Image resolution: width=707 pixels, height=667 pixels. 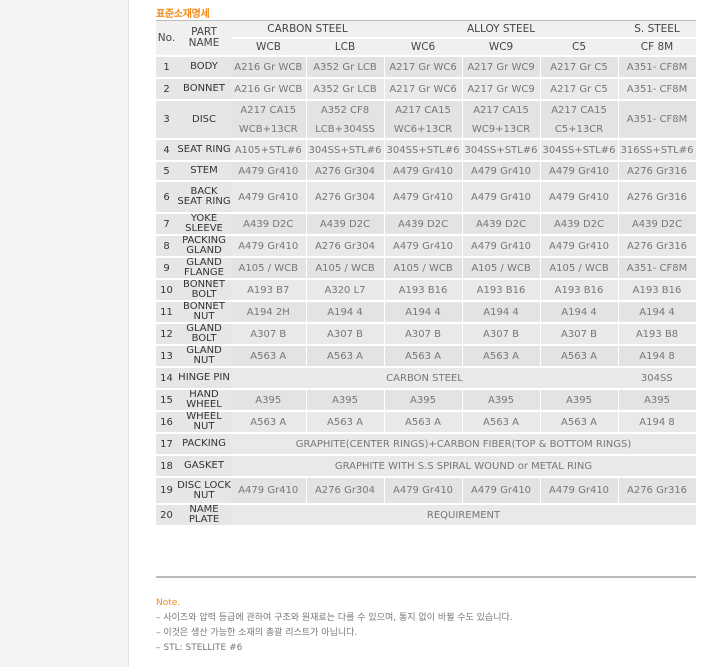 I want to click on material-cell: A105+STL#6, so click(x=269, y=150).